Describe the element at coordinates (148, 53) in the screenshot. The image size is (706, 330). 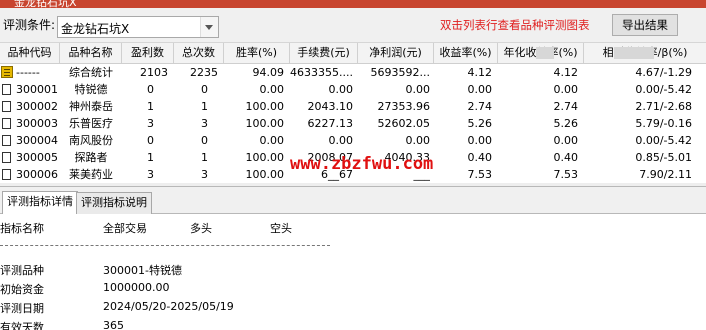
I see `column-header-wins: 盈利数` at that location.